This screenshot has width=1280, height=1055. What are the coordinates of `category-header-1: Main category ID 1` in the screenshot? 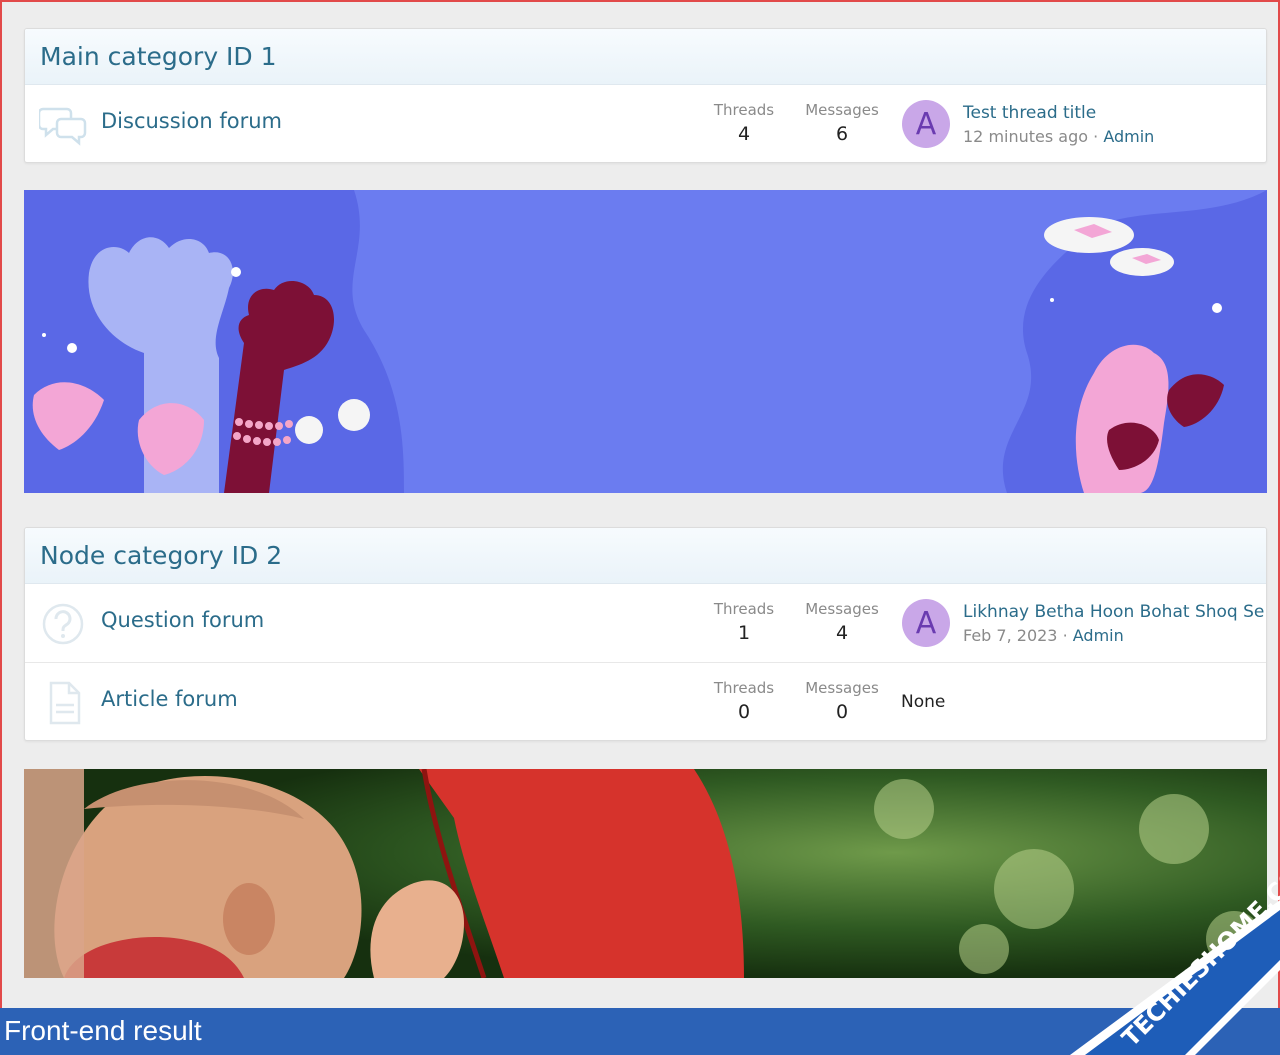 It's located at (645, 57).